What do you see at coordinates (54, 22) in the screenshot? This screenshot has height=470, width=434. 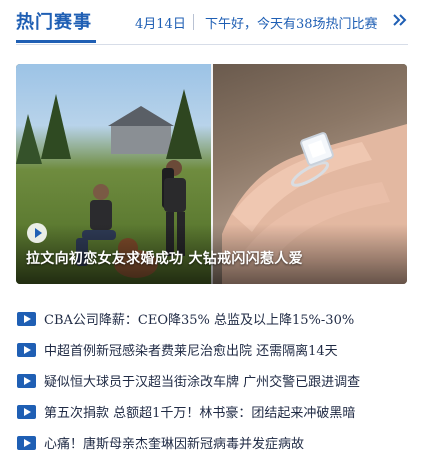 I see `section-title: 热门赛事` at bounding box center [54, 22].